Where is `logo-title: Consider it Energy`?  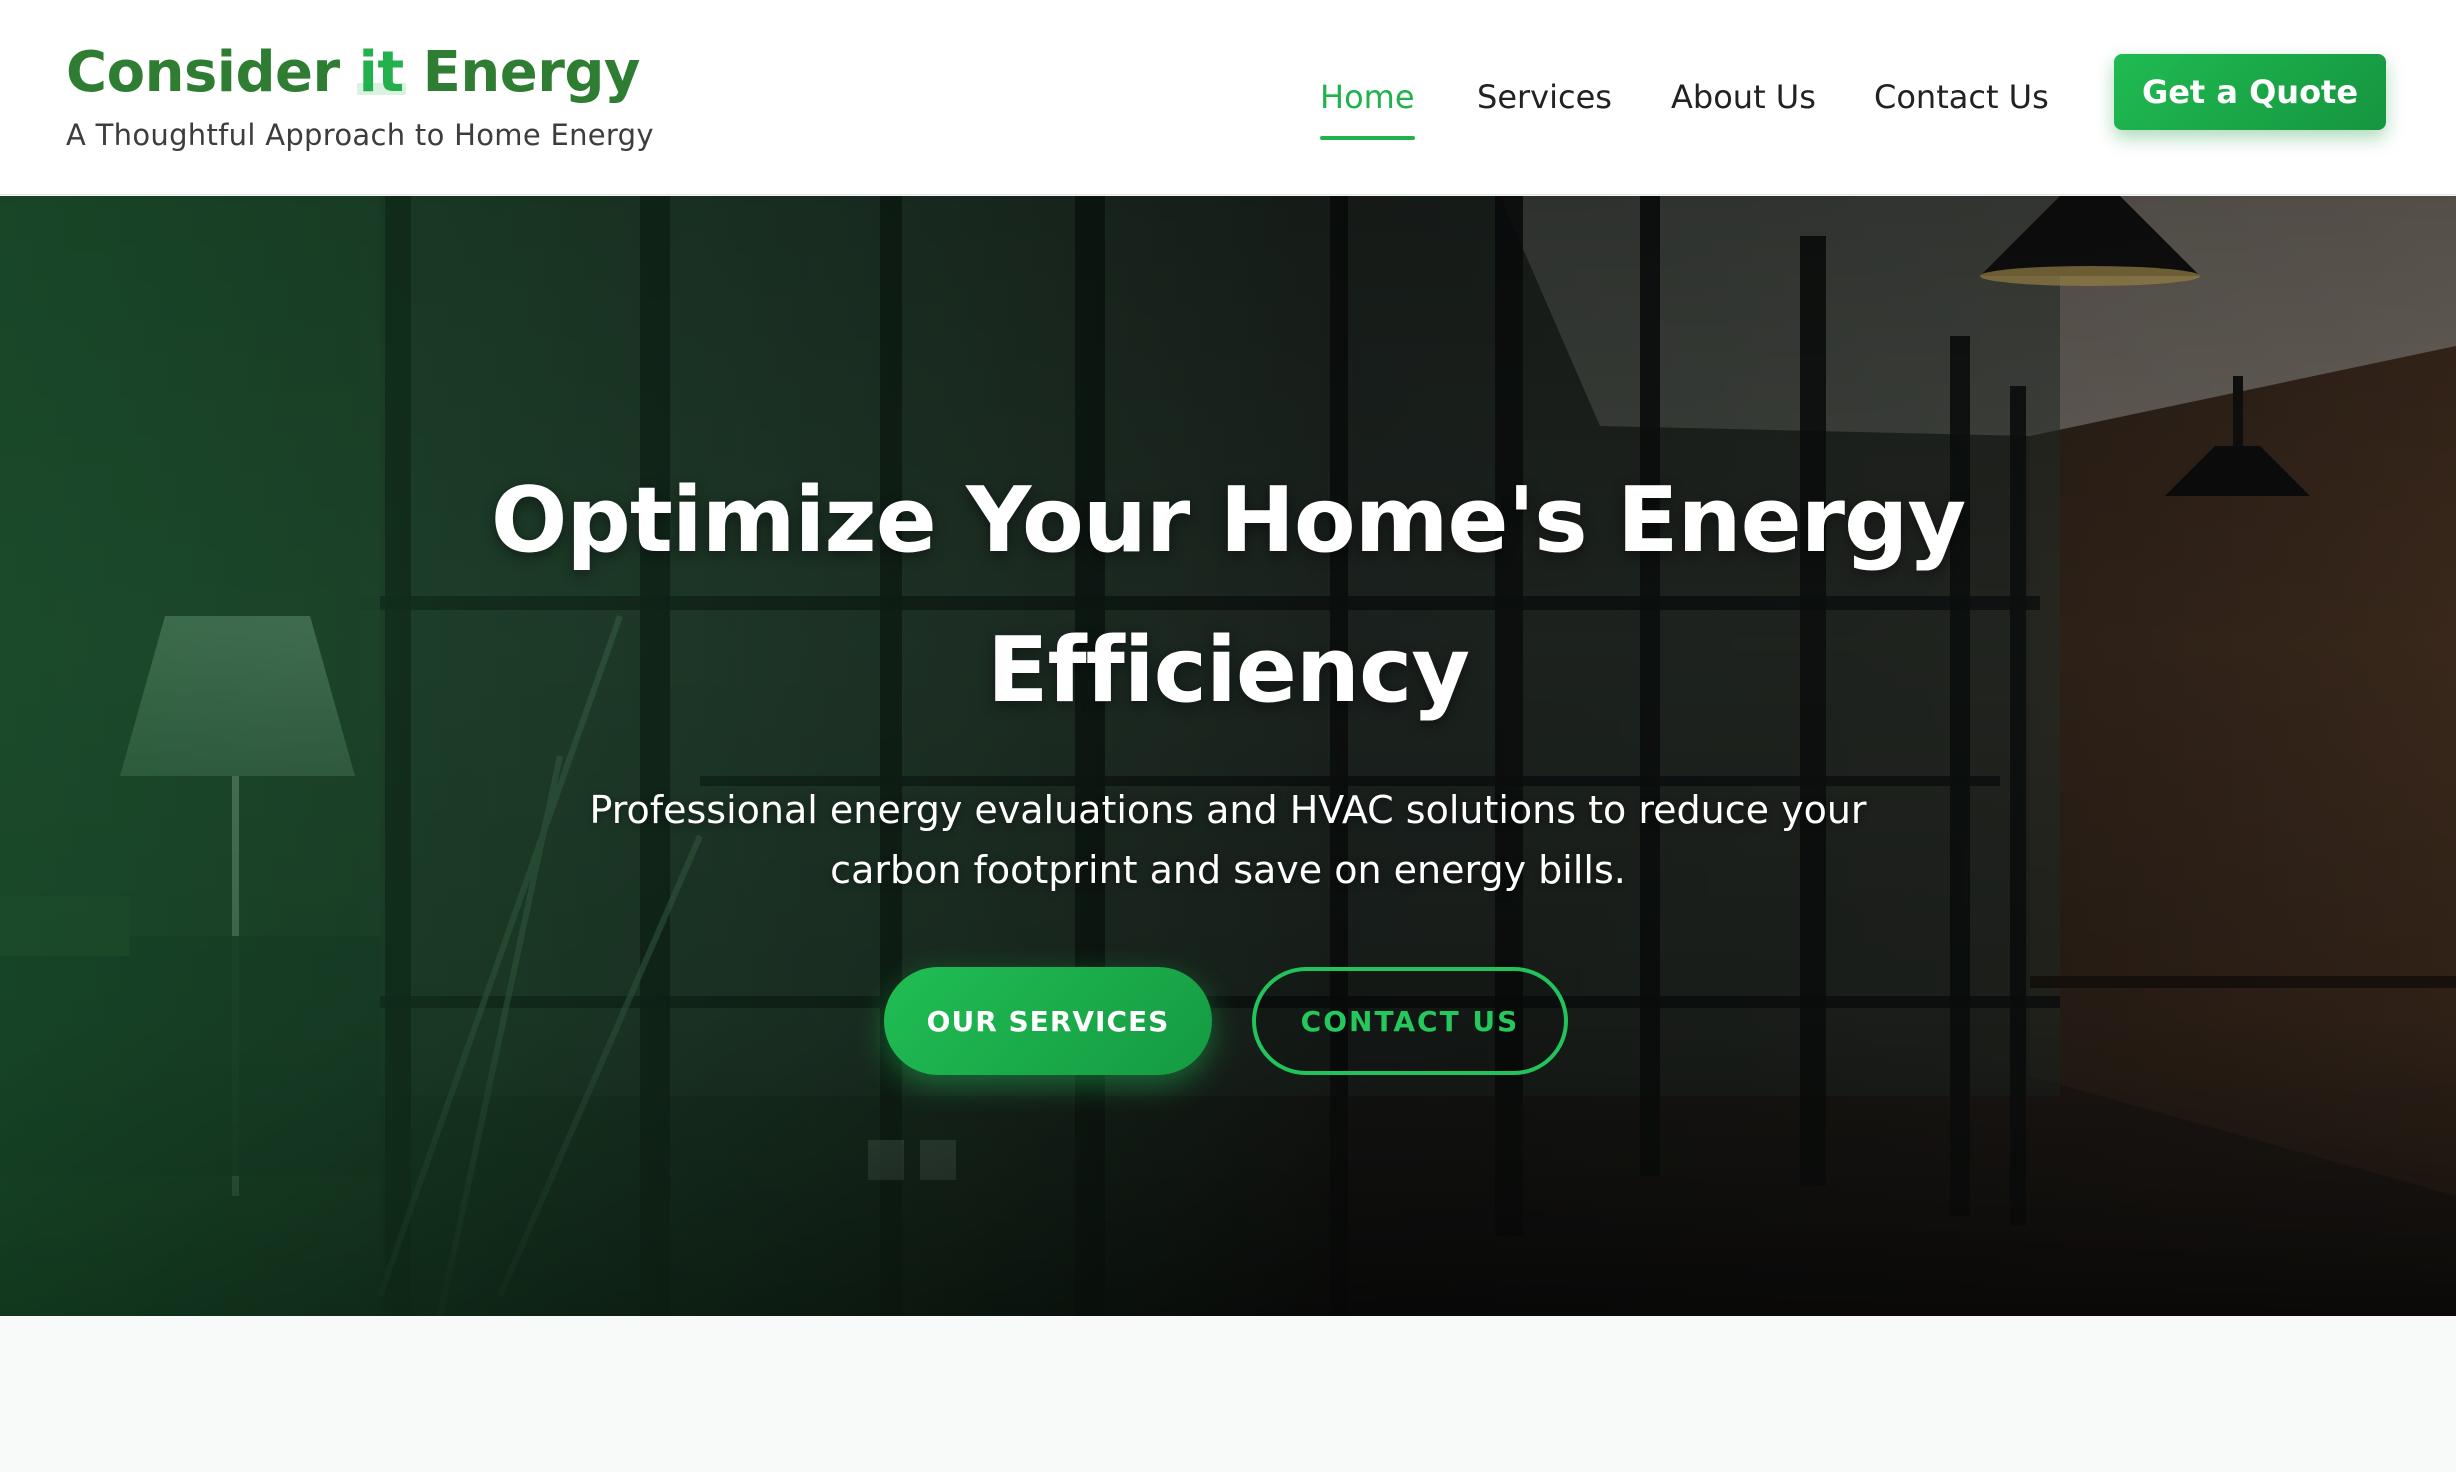
logo-title: Consider it Energy is located at coordinates (360, 73).